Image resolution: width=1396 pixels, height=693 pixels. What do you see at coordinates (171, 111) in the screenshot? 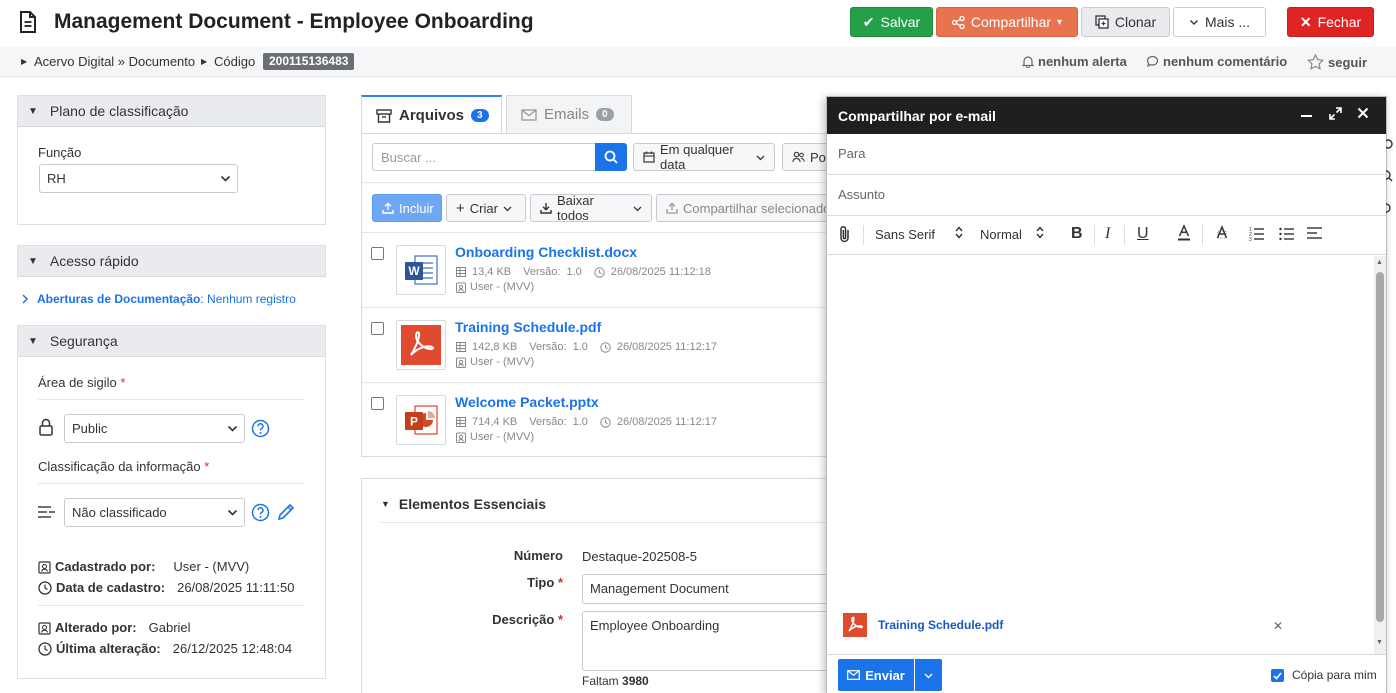
I see `classification-header: ▼ Plano de classificação` at bounding box center [171, 111].